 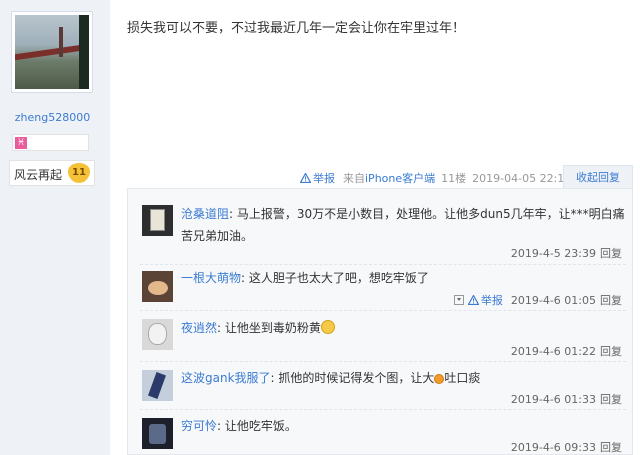 I want to click on comment-time: 2019-4-6 09:33, so click(x=553, y=447).